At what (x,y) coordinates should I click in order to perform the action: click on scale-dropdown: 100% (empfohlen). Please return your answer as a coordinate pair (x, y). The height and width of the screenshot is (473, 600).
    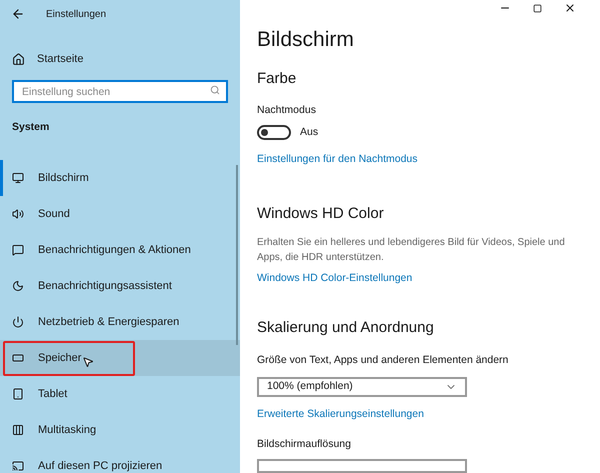
    Looking at the image, I should click on (362, 387).